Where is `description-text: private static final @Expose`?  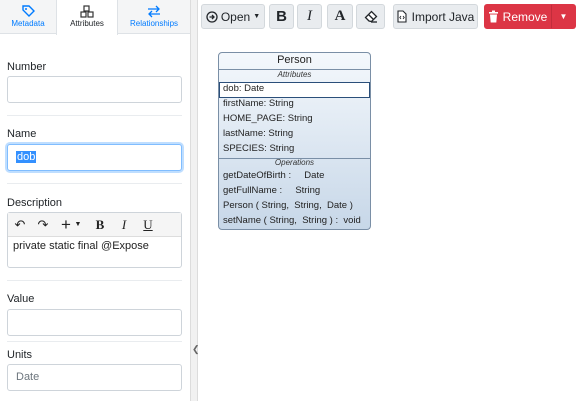 description-text: private static final @Expose is located at coordinates (81, 246).